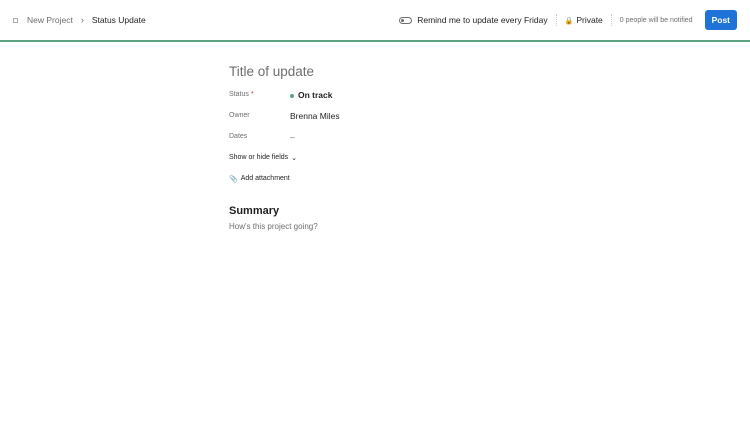 This screenshot has width=750, height=422. Describe the element at coordinates (259, 157) in the screenshot. I see `show-hide-label: Show or hide fields` at that location.